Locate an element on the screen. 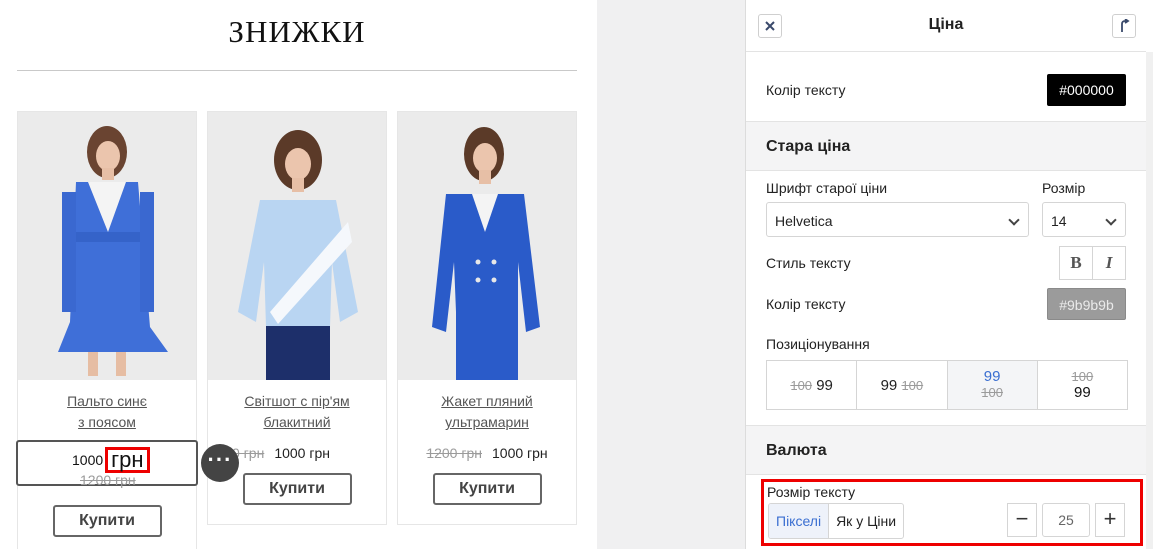  old-color-label: Колір тексту is located at coordinates (806, 304).